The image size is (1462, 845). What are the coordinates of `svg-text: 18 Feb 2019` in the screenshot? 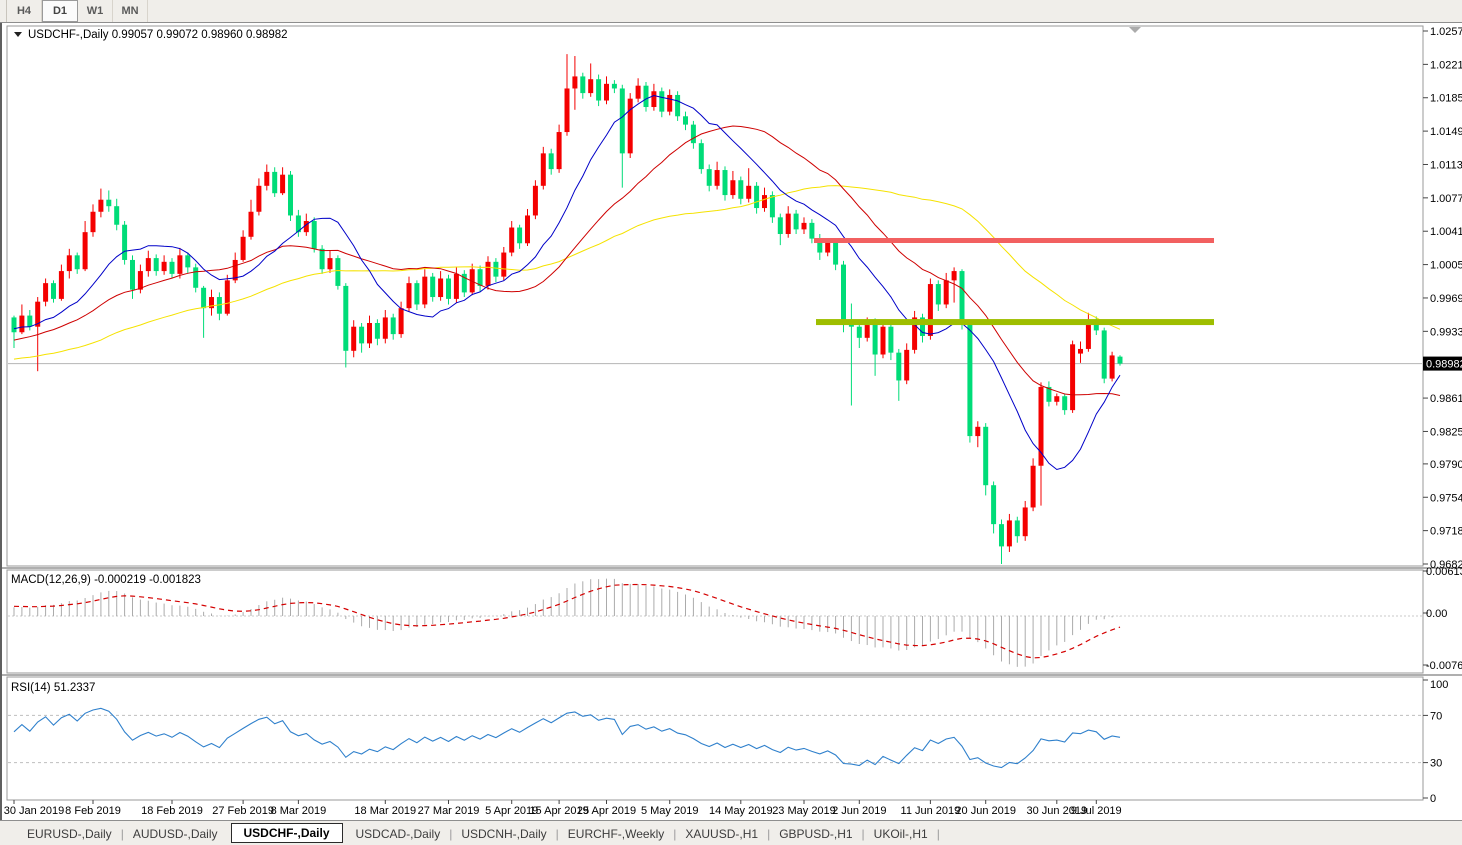 It's located at (172, 811).